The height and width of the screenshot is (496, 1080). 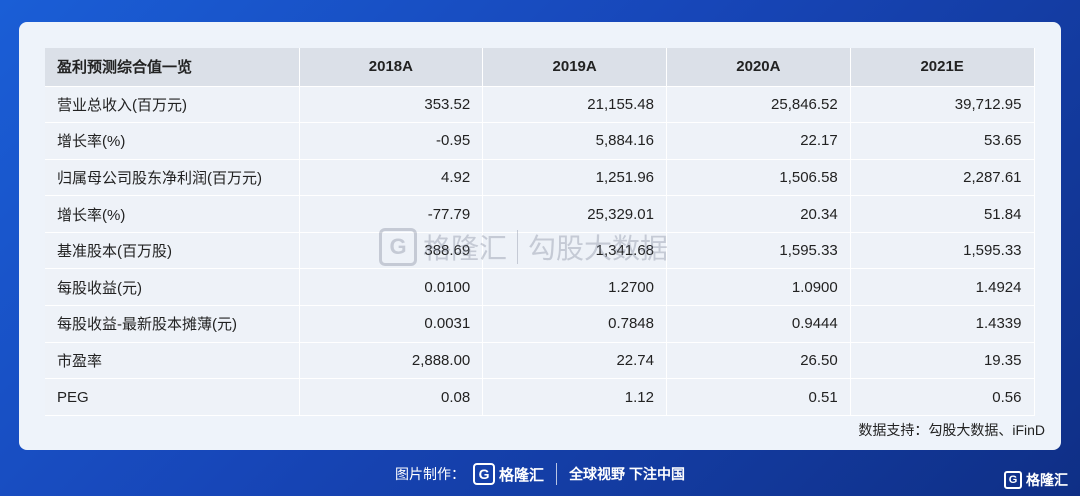 I want to click on footer-slogan: 全球视野 下注中国, so click(x=627, y=474).